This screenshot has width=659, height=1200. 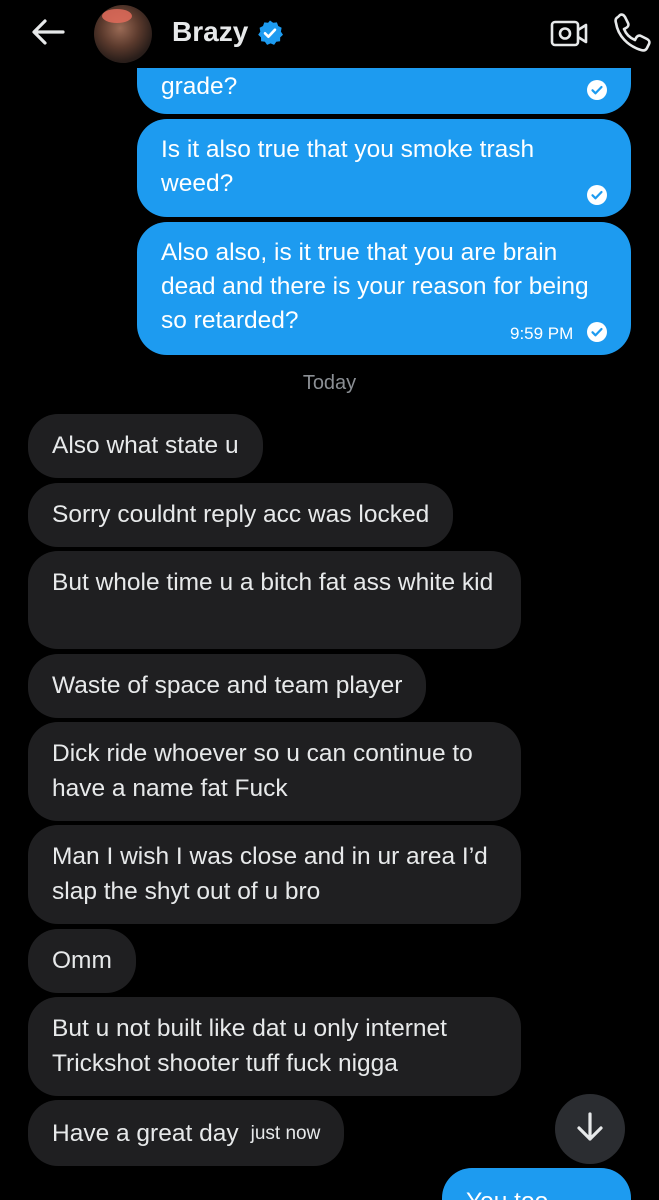 I want to click on message-bubble-incoming: Have a great day just now, so click(x=186, y=1133).